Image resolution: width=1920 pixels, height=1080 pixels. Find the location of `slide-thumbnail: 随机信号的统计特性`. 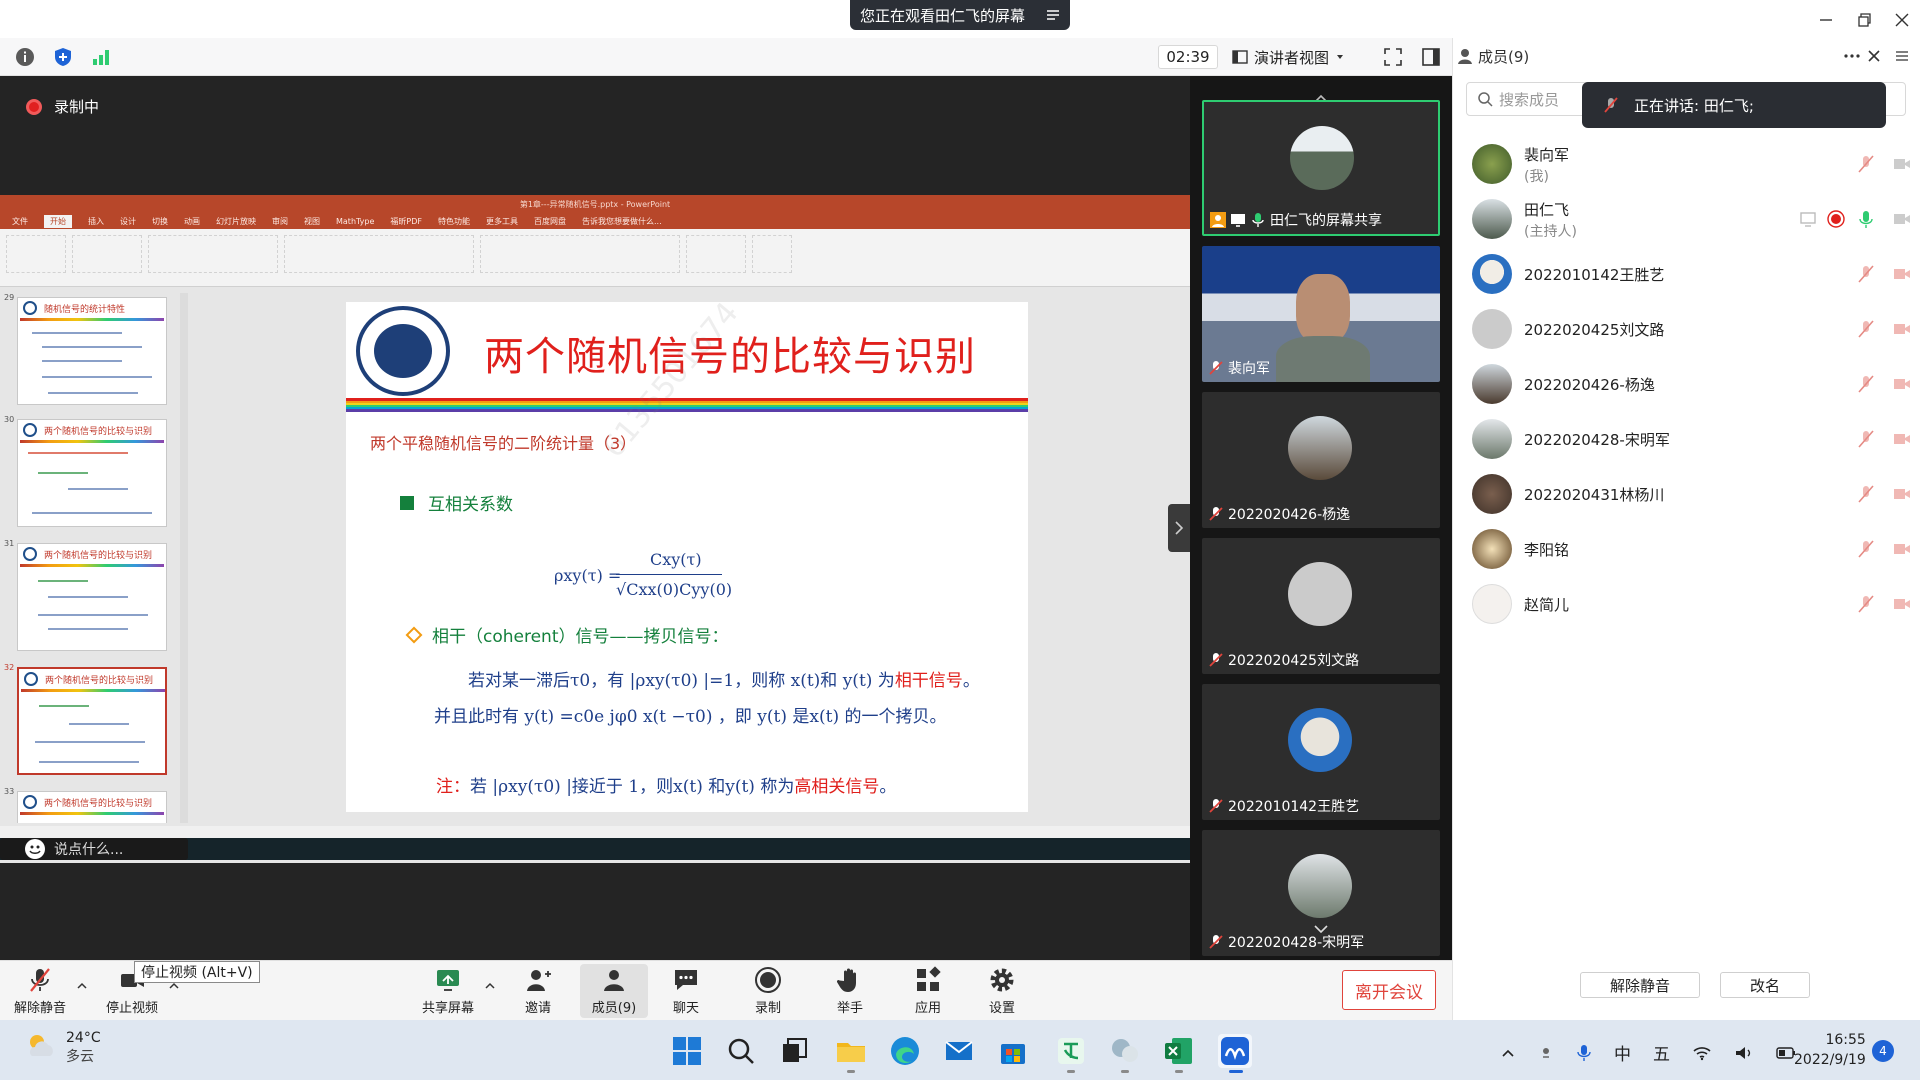

slide-thumbnail: 随机信号的统计特性 is located at coordinates (92, 351).